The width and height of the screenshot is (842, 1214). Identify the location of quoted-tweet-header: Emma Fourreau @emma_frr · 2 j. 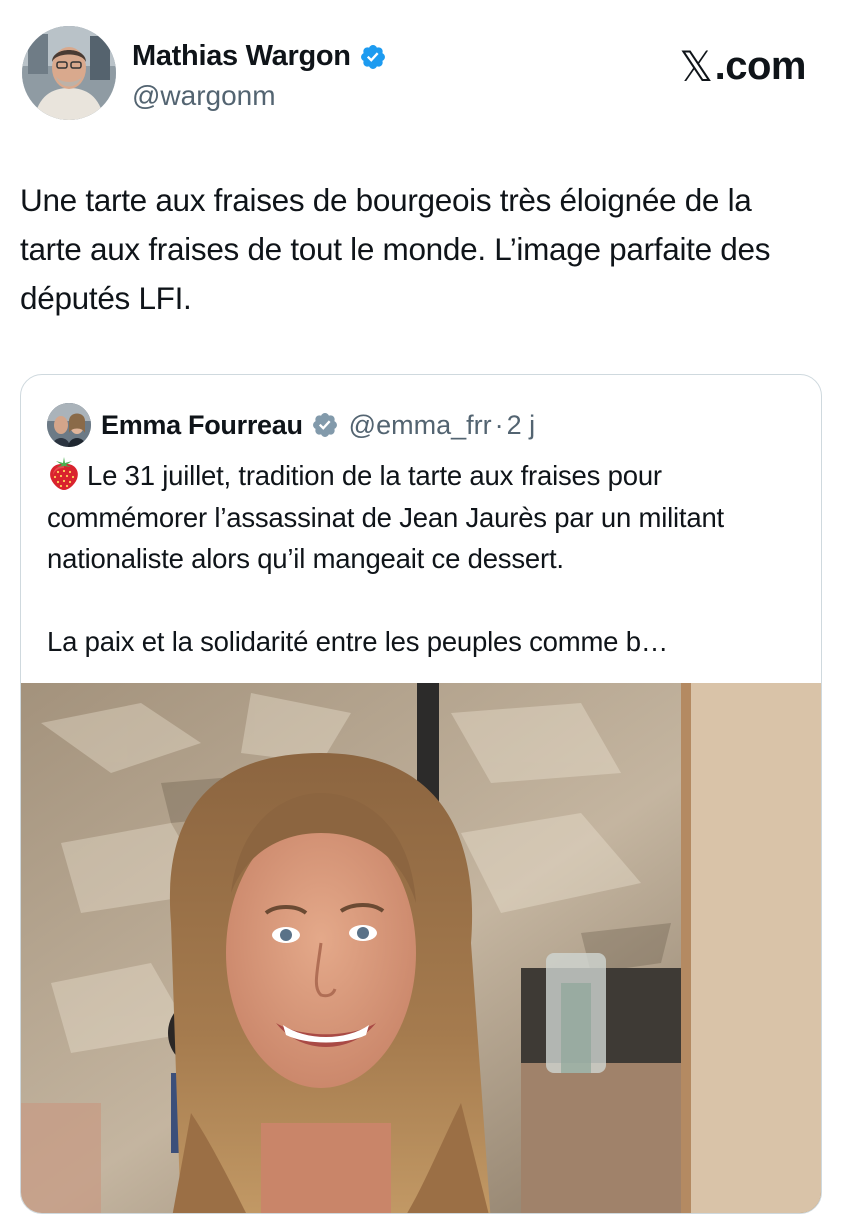
(291, 425).